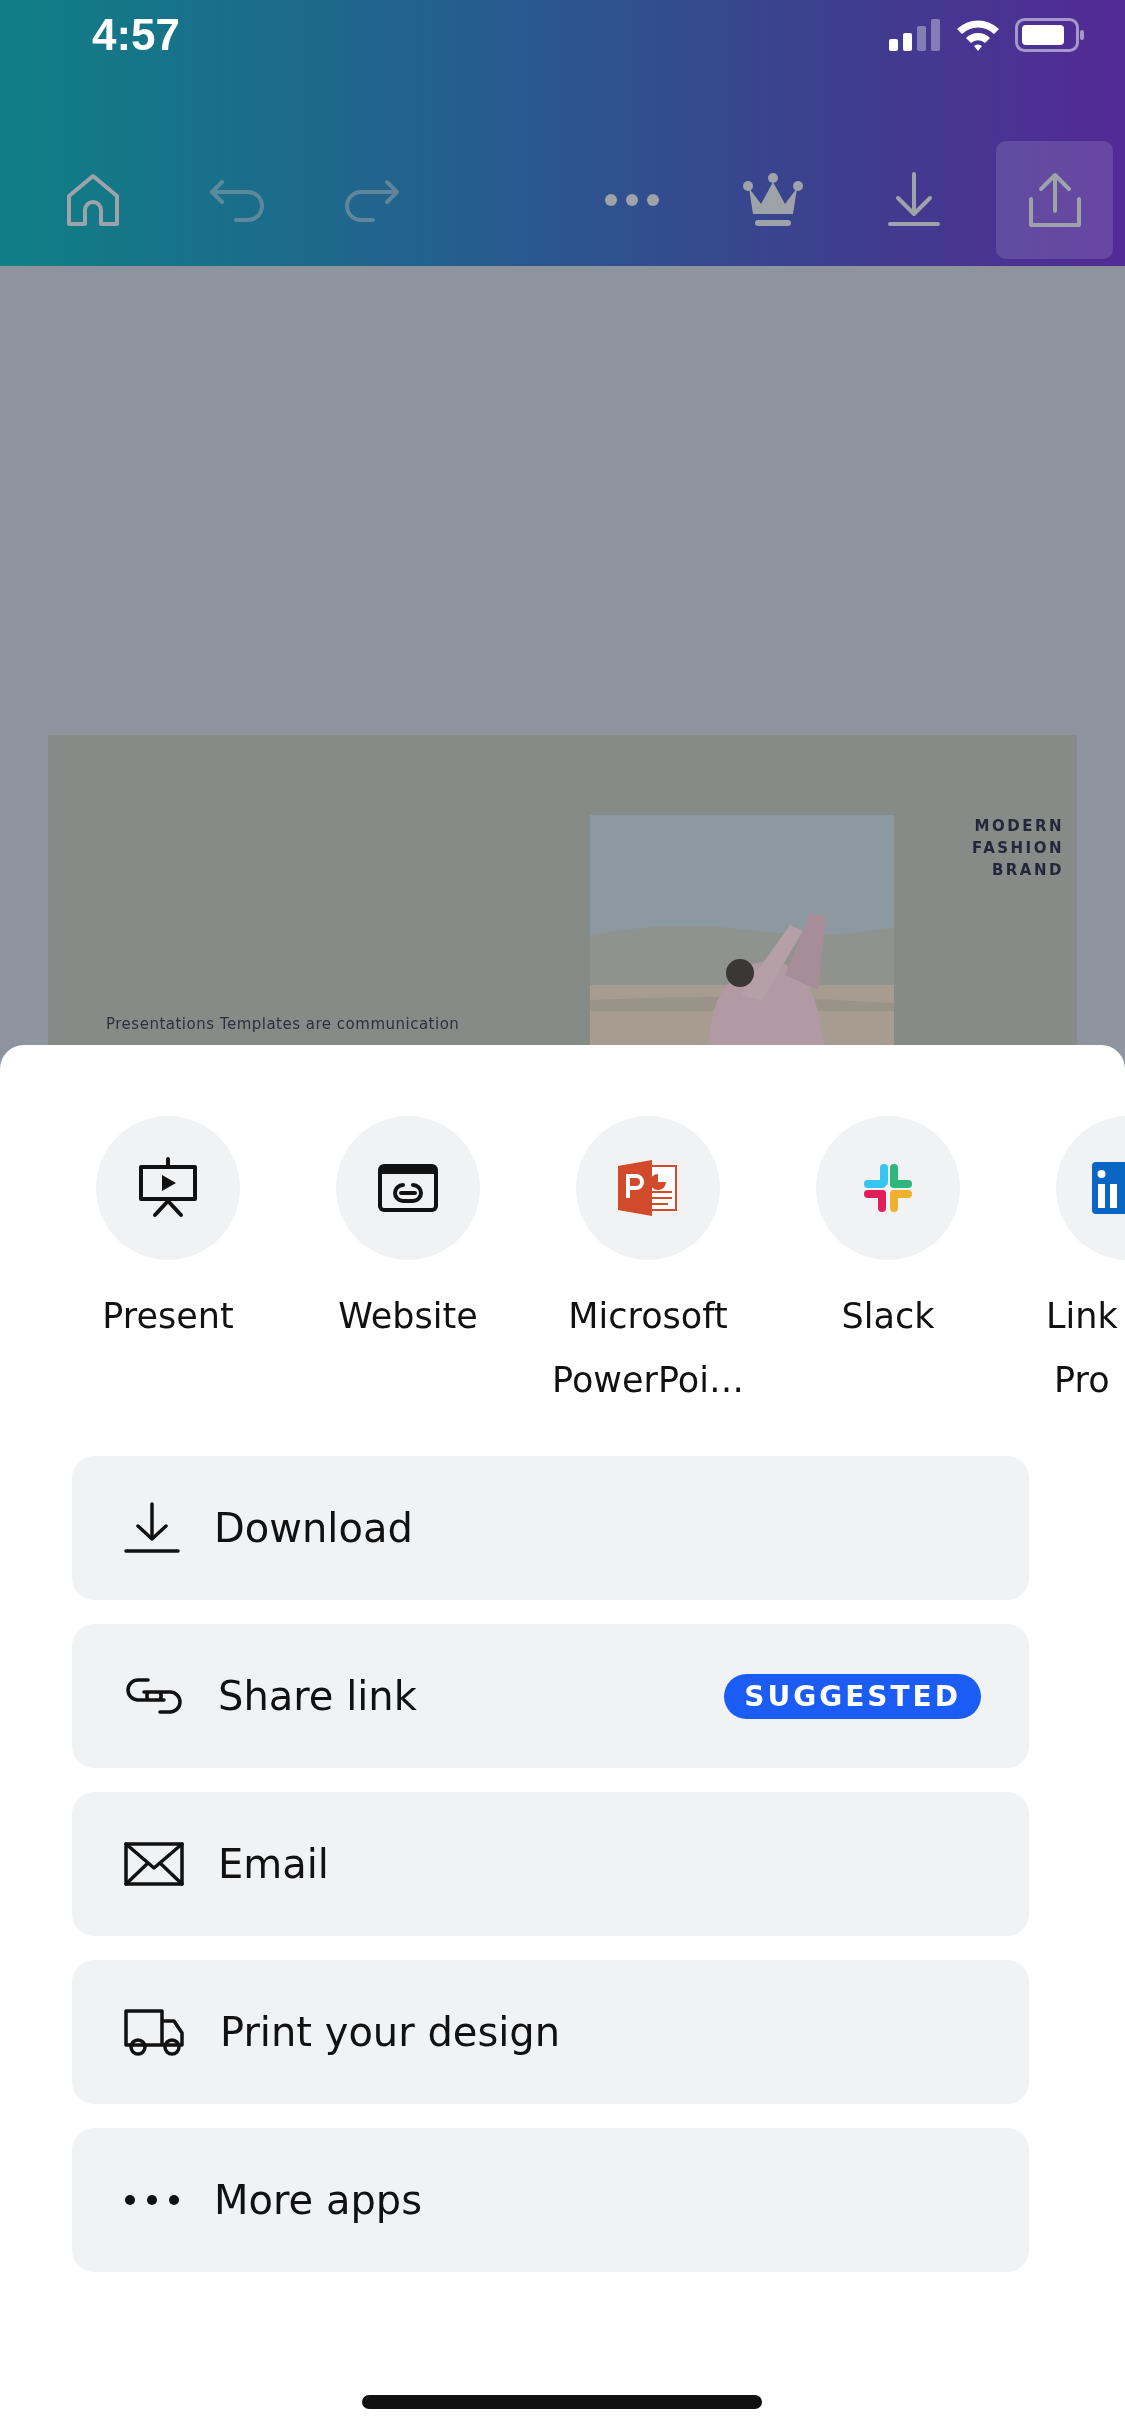 The image size is (1125, 2436). Describe the element at coordinates (274, 1864) in the screenshot. I see `option-label: Email` at that location.